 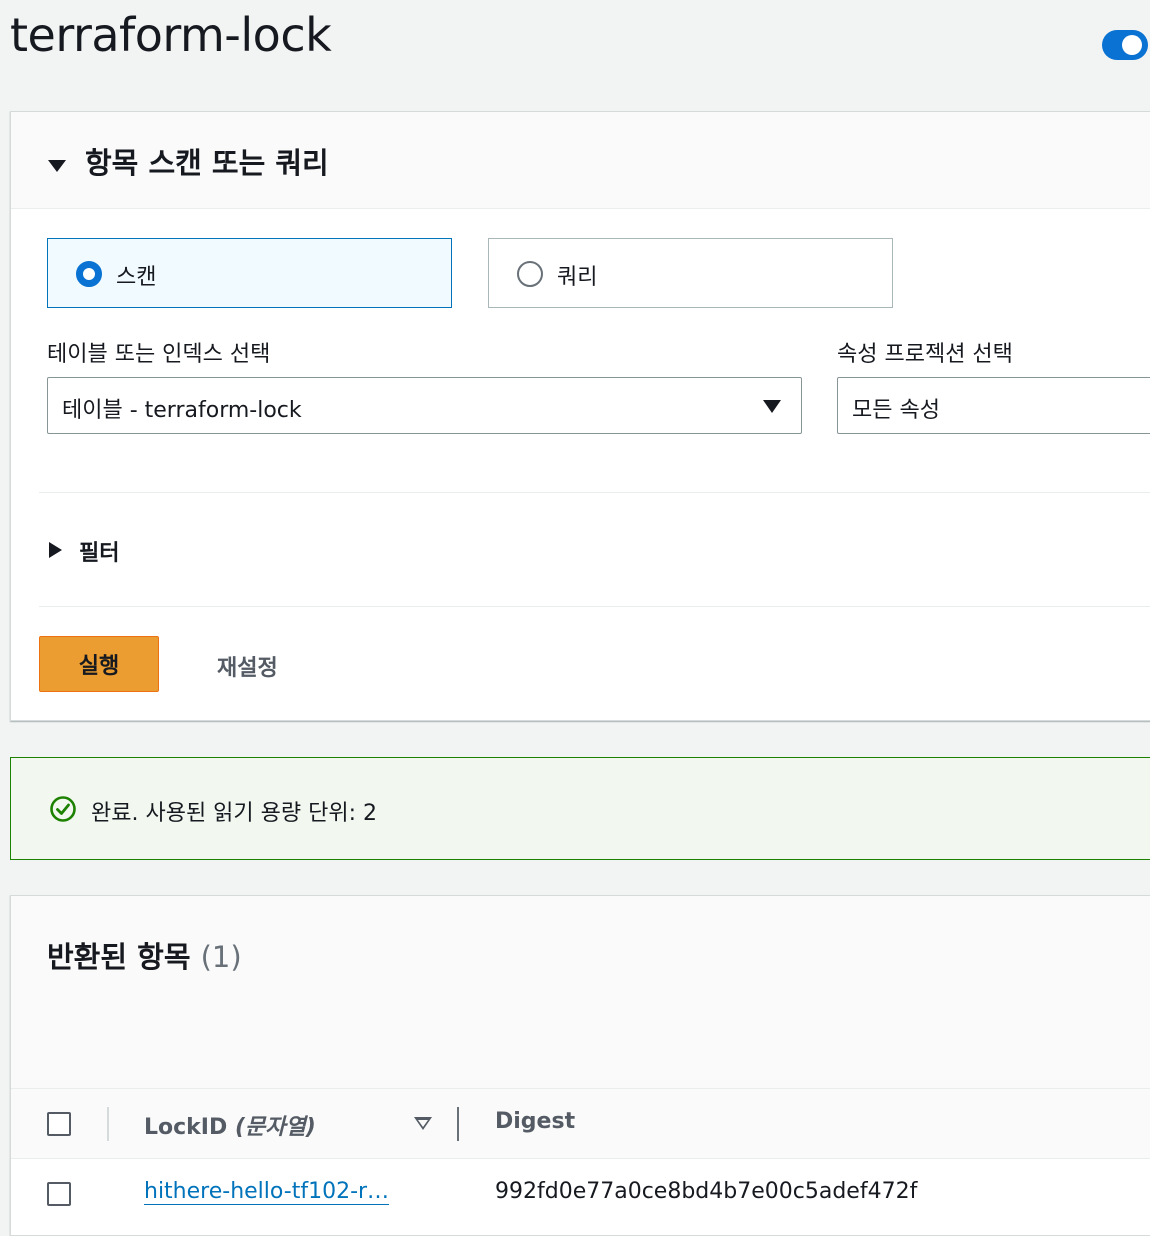 I want to click on results-heading: 반환된 항목 (1), so click(x=144, y=955).